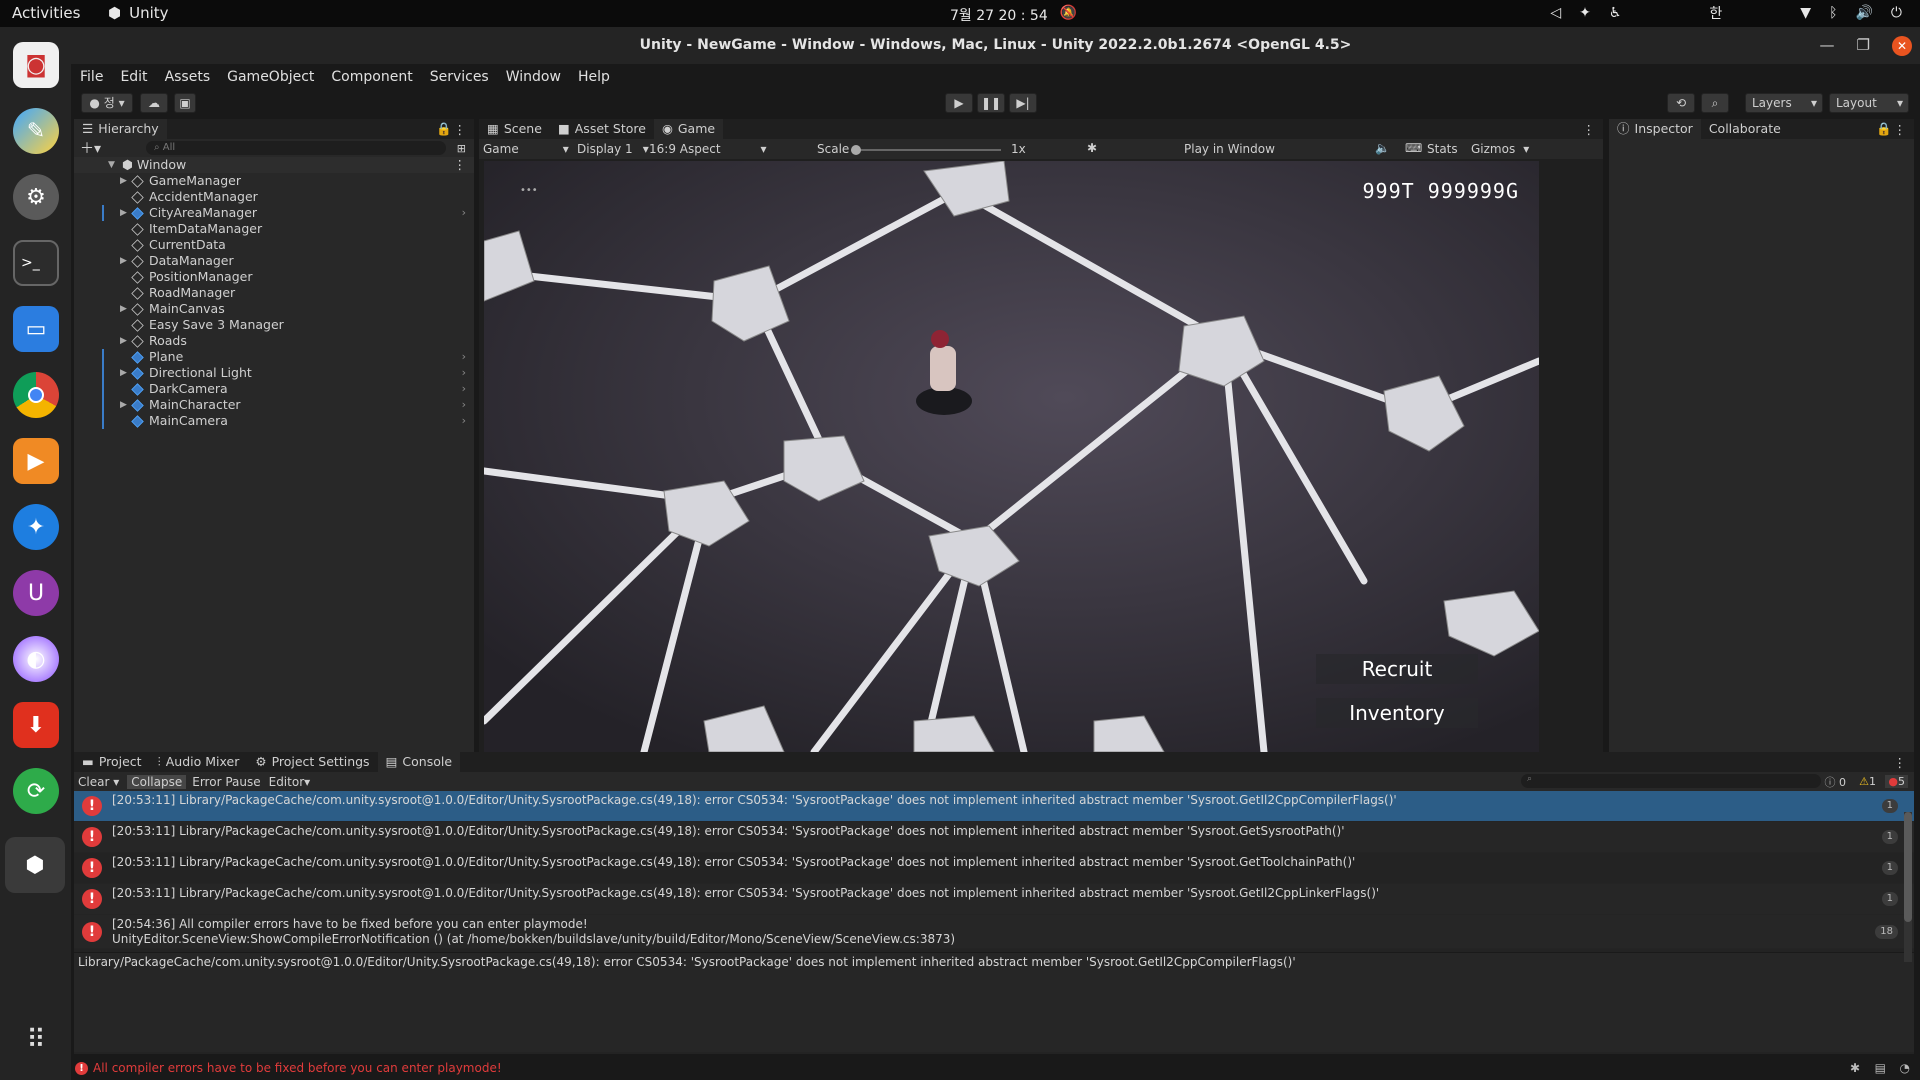 The height and width of the screenshot is (1080, 1920). I want to click on play-button: ▶, so click(959, 103).